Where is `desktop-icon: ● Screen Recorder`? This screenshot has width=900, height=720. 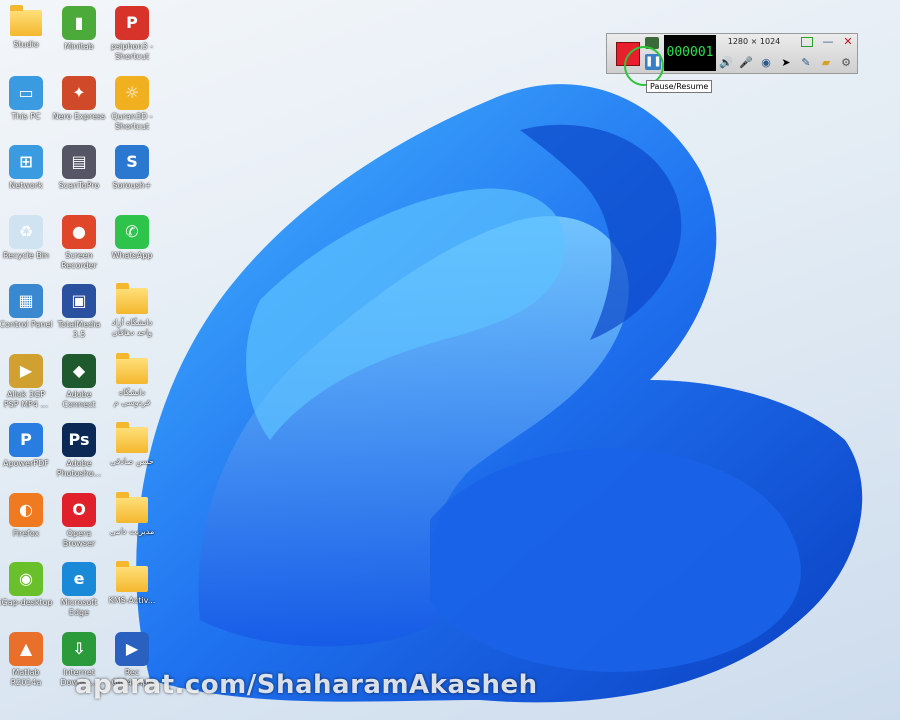 desktop-icon: ● Screen Recorder is located at coordinates (79, 242).